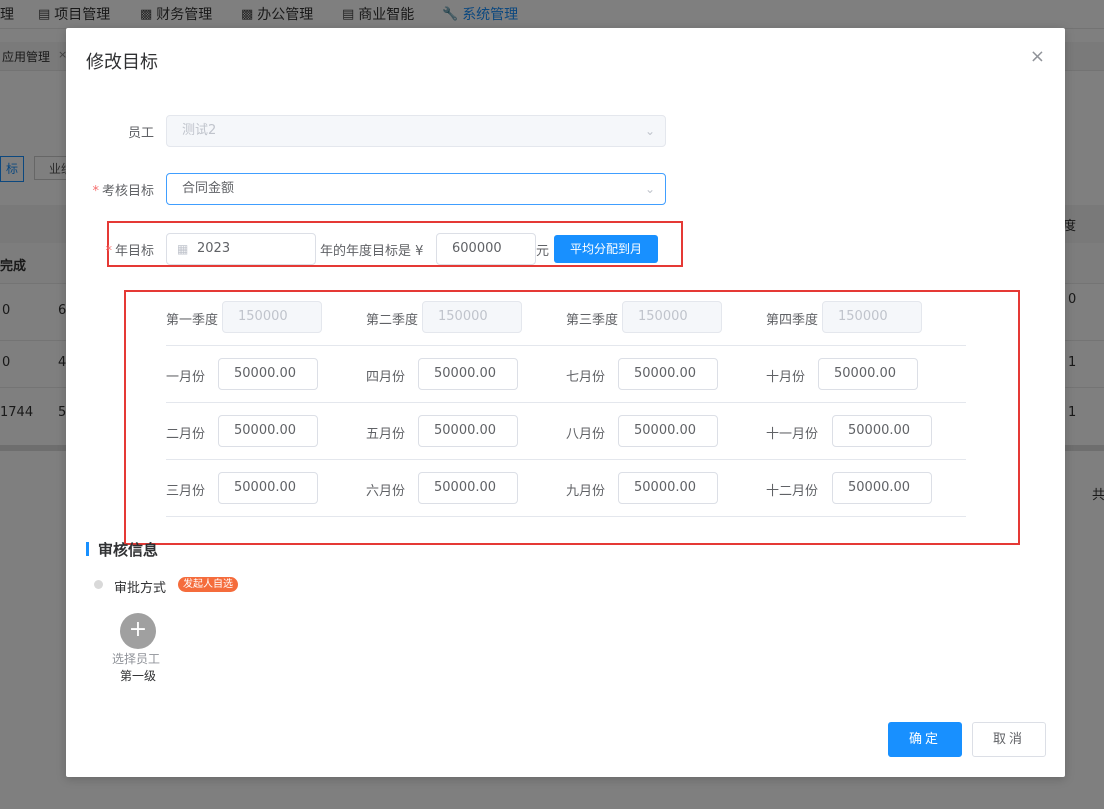  What do you see at coordinates (786, 377) in the screenshot?
I see `month-label: 十月份` at bounding box center [786, 377].